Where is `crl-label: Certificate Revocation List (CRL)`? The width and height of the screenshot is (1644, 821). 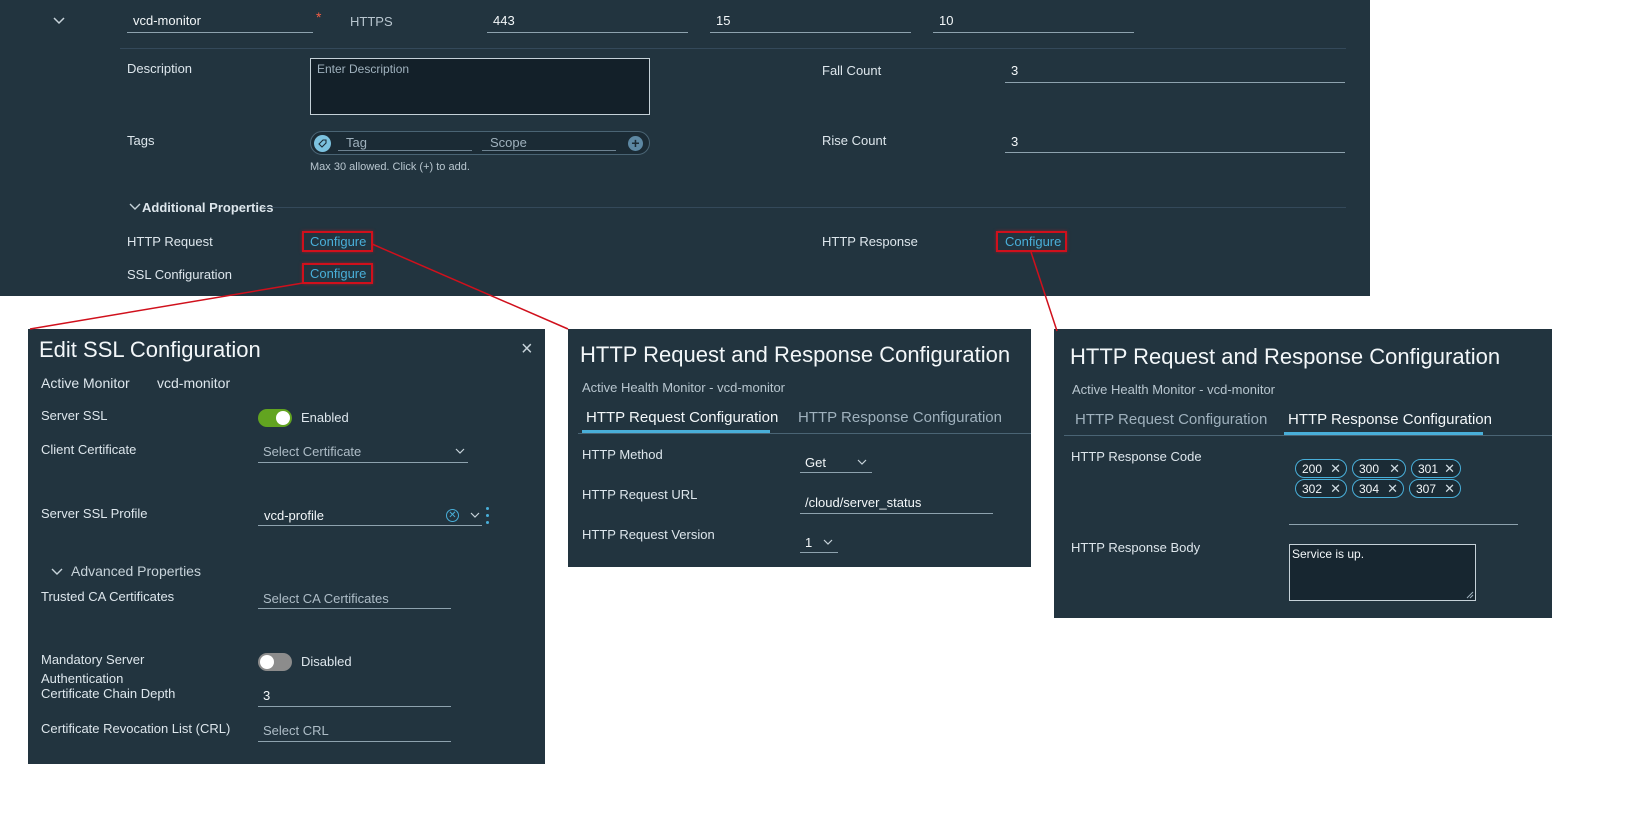
crl-label: Certificate Revocation List (CRL) is located at coordinates (136, 728).